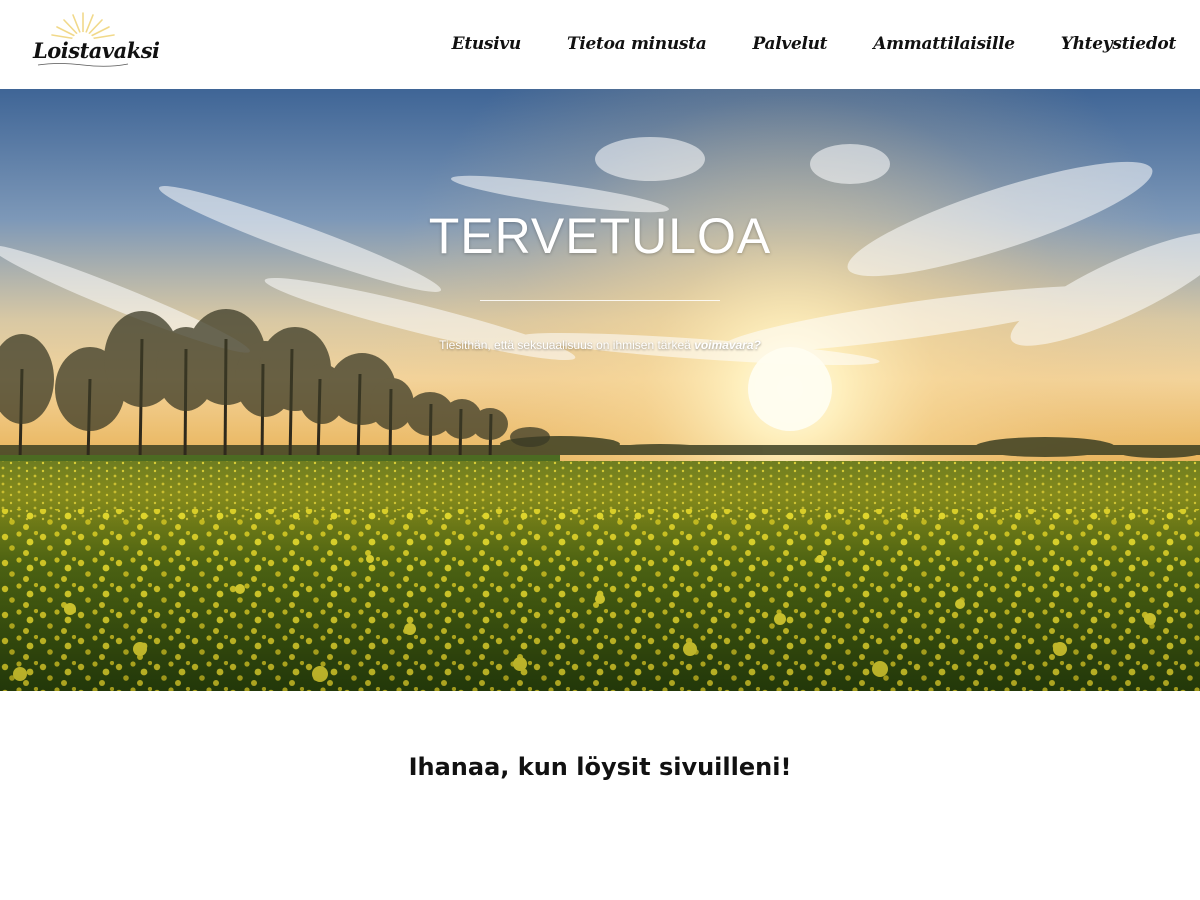  What do you see at coordinates (600, 236) in the screenshot?
I see `hero-title: TERVETULOA` at bounding box center [600, 236].